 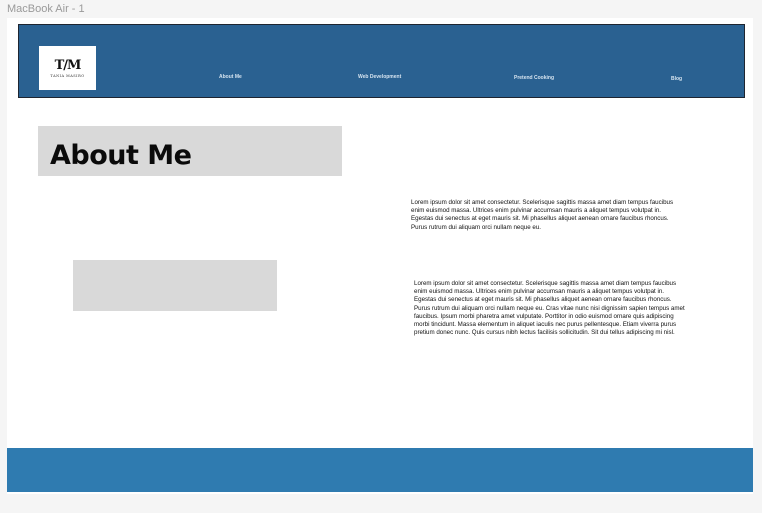 I want to click on nav-link-pretend-cooking: Pretend Cooking, so click(x=534, y=78).